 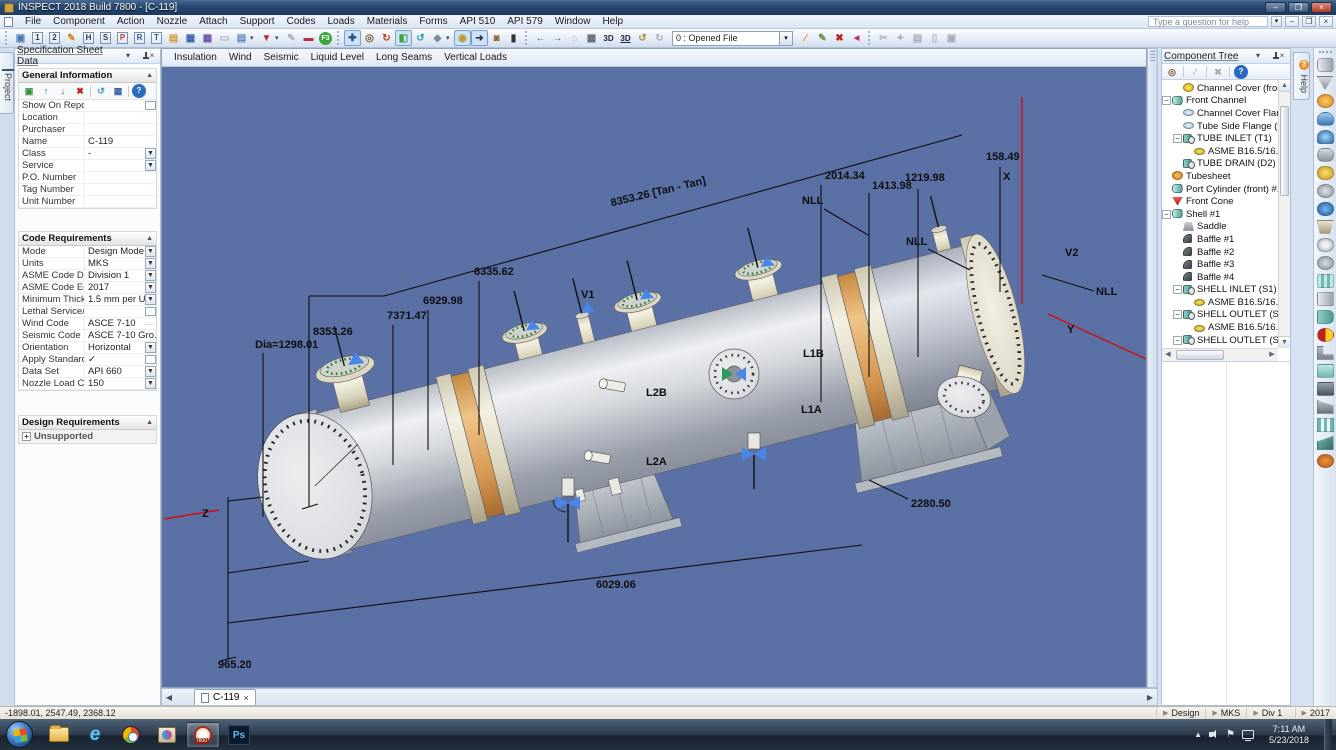 I want to click on tree-vertical-scrollbar: ▲ ▼, so click(x=1284, y=214).